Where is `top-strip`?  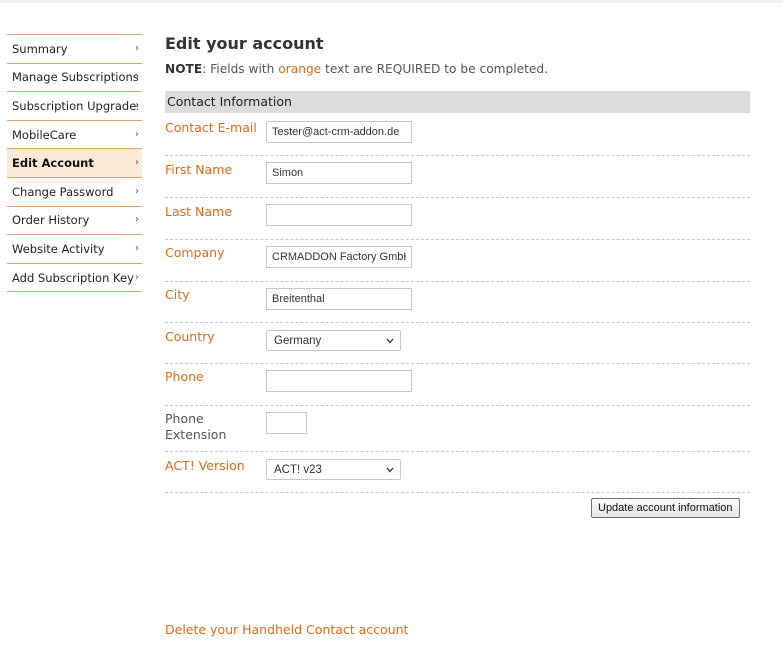 top-strip is located at coordinates (391, 1).